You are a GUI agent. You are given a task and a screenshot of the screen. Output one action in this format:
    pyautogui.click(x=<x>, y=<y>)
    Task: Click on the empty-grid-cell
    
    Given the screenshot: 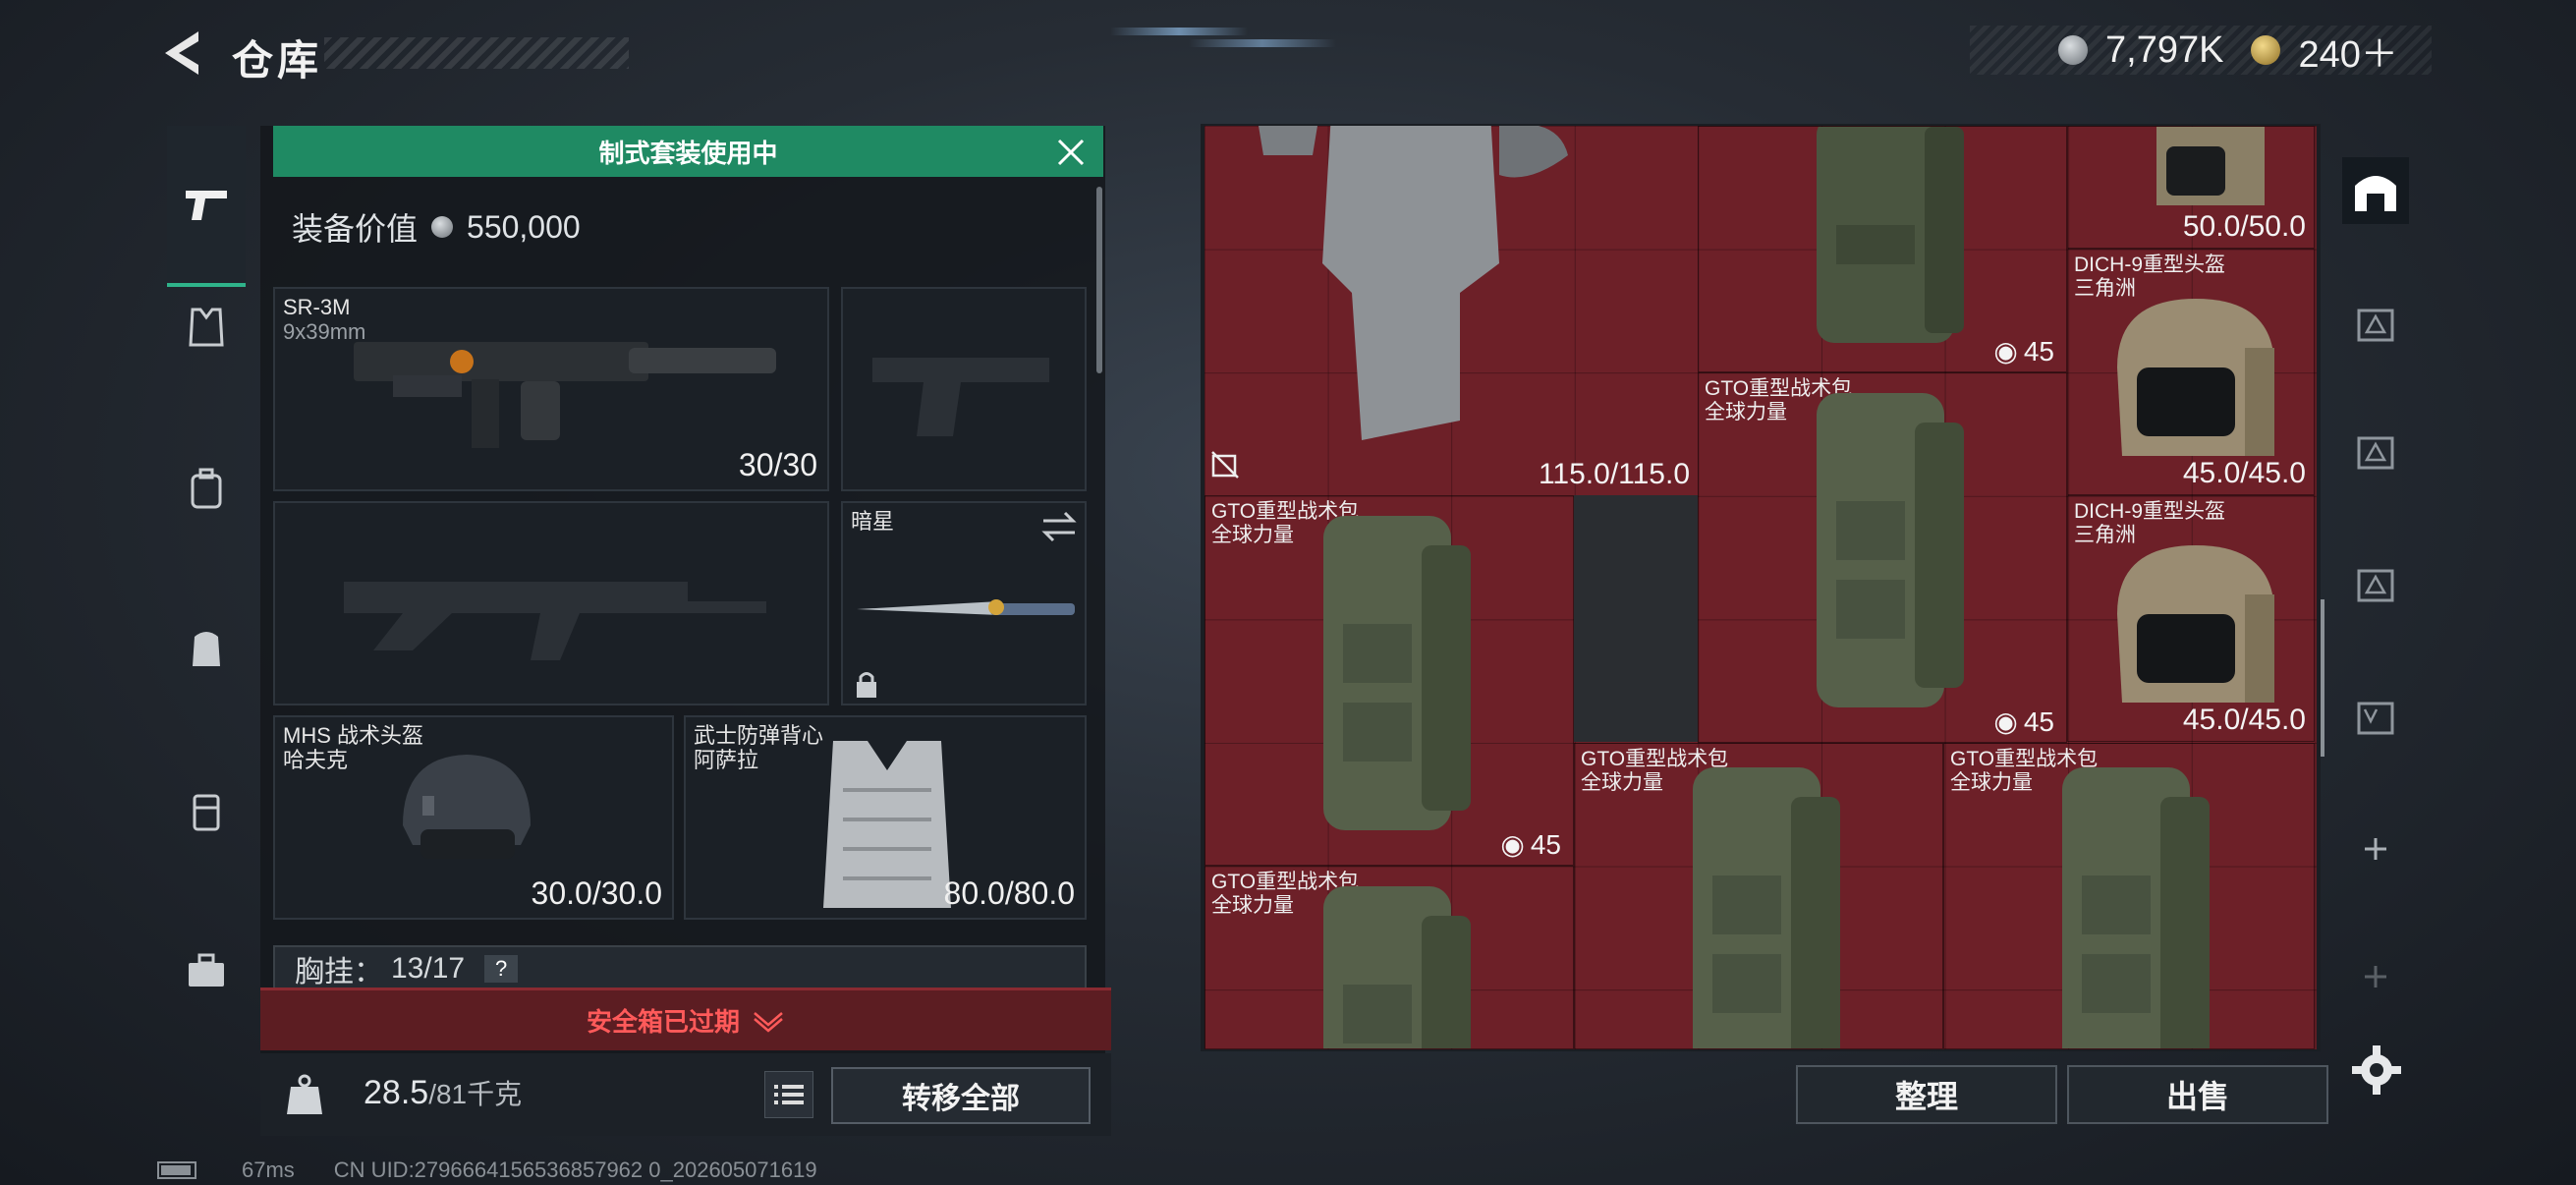 What is the action you would take?
    pyautogui.click(x=1636, y=619)
    